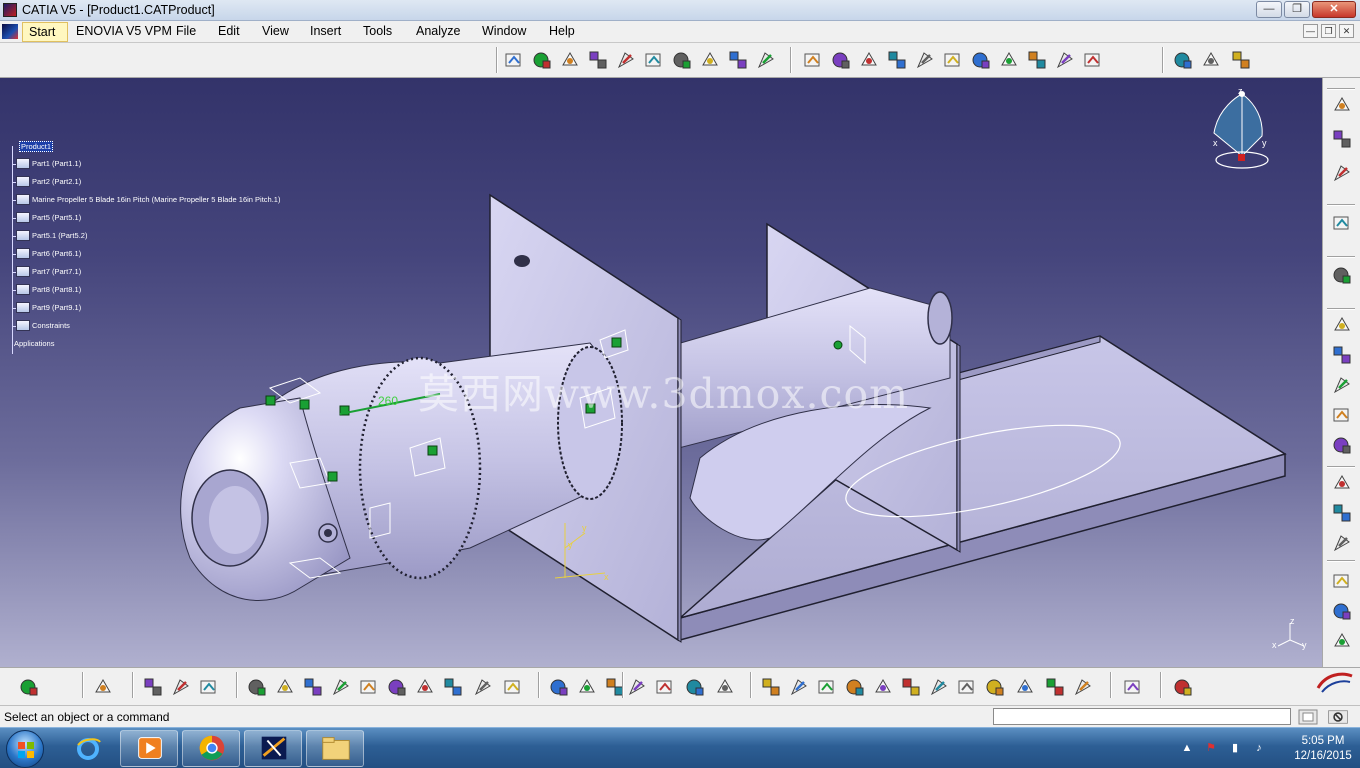  I want to click on catalog-icon, so click(682, 60).